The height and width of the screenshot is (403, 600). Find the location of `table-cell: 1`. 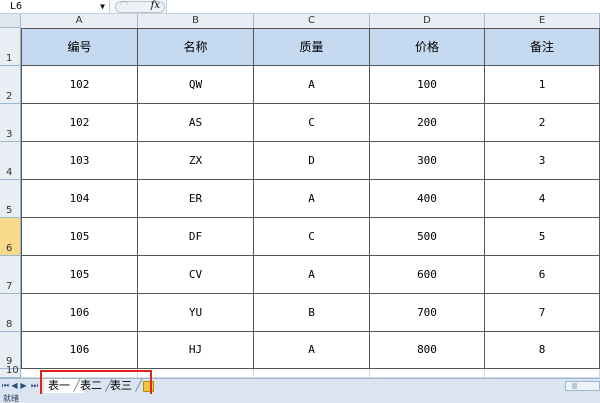

table-cell: 1 is located at coordinates (542, 85).